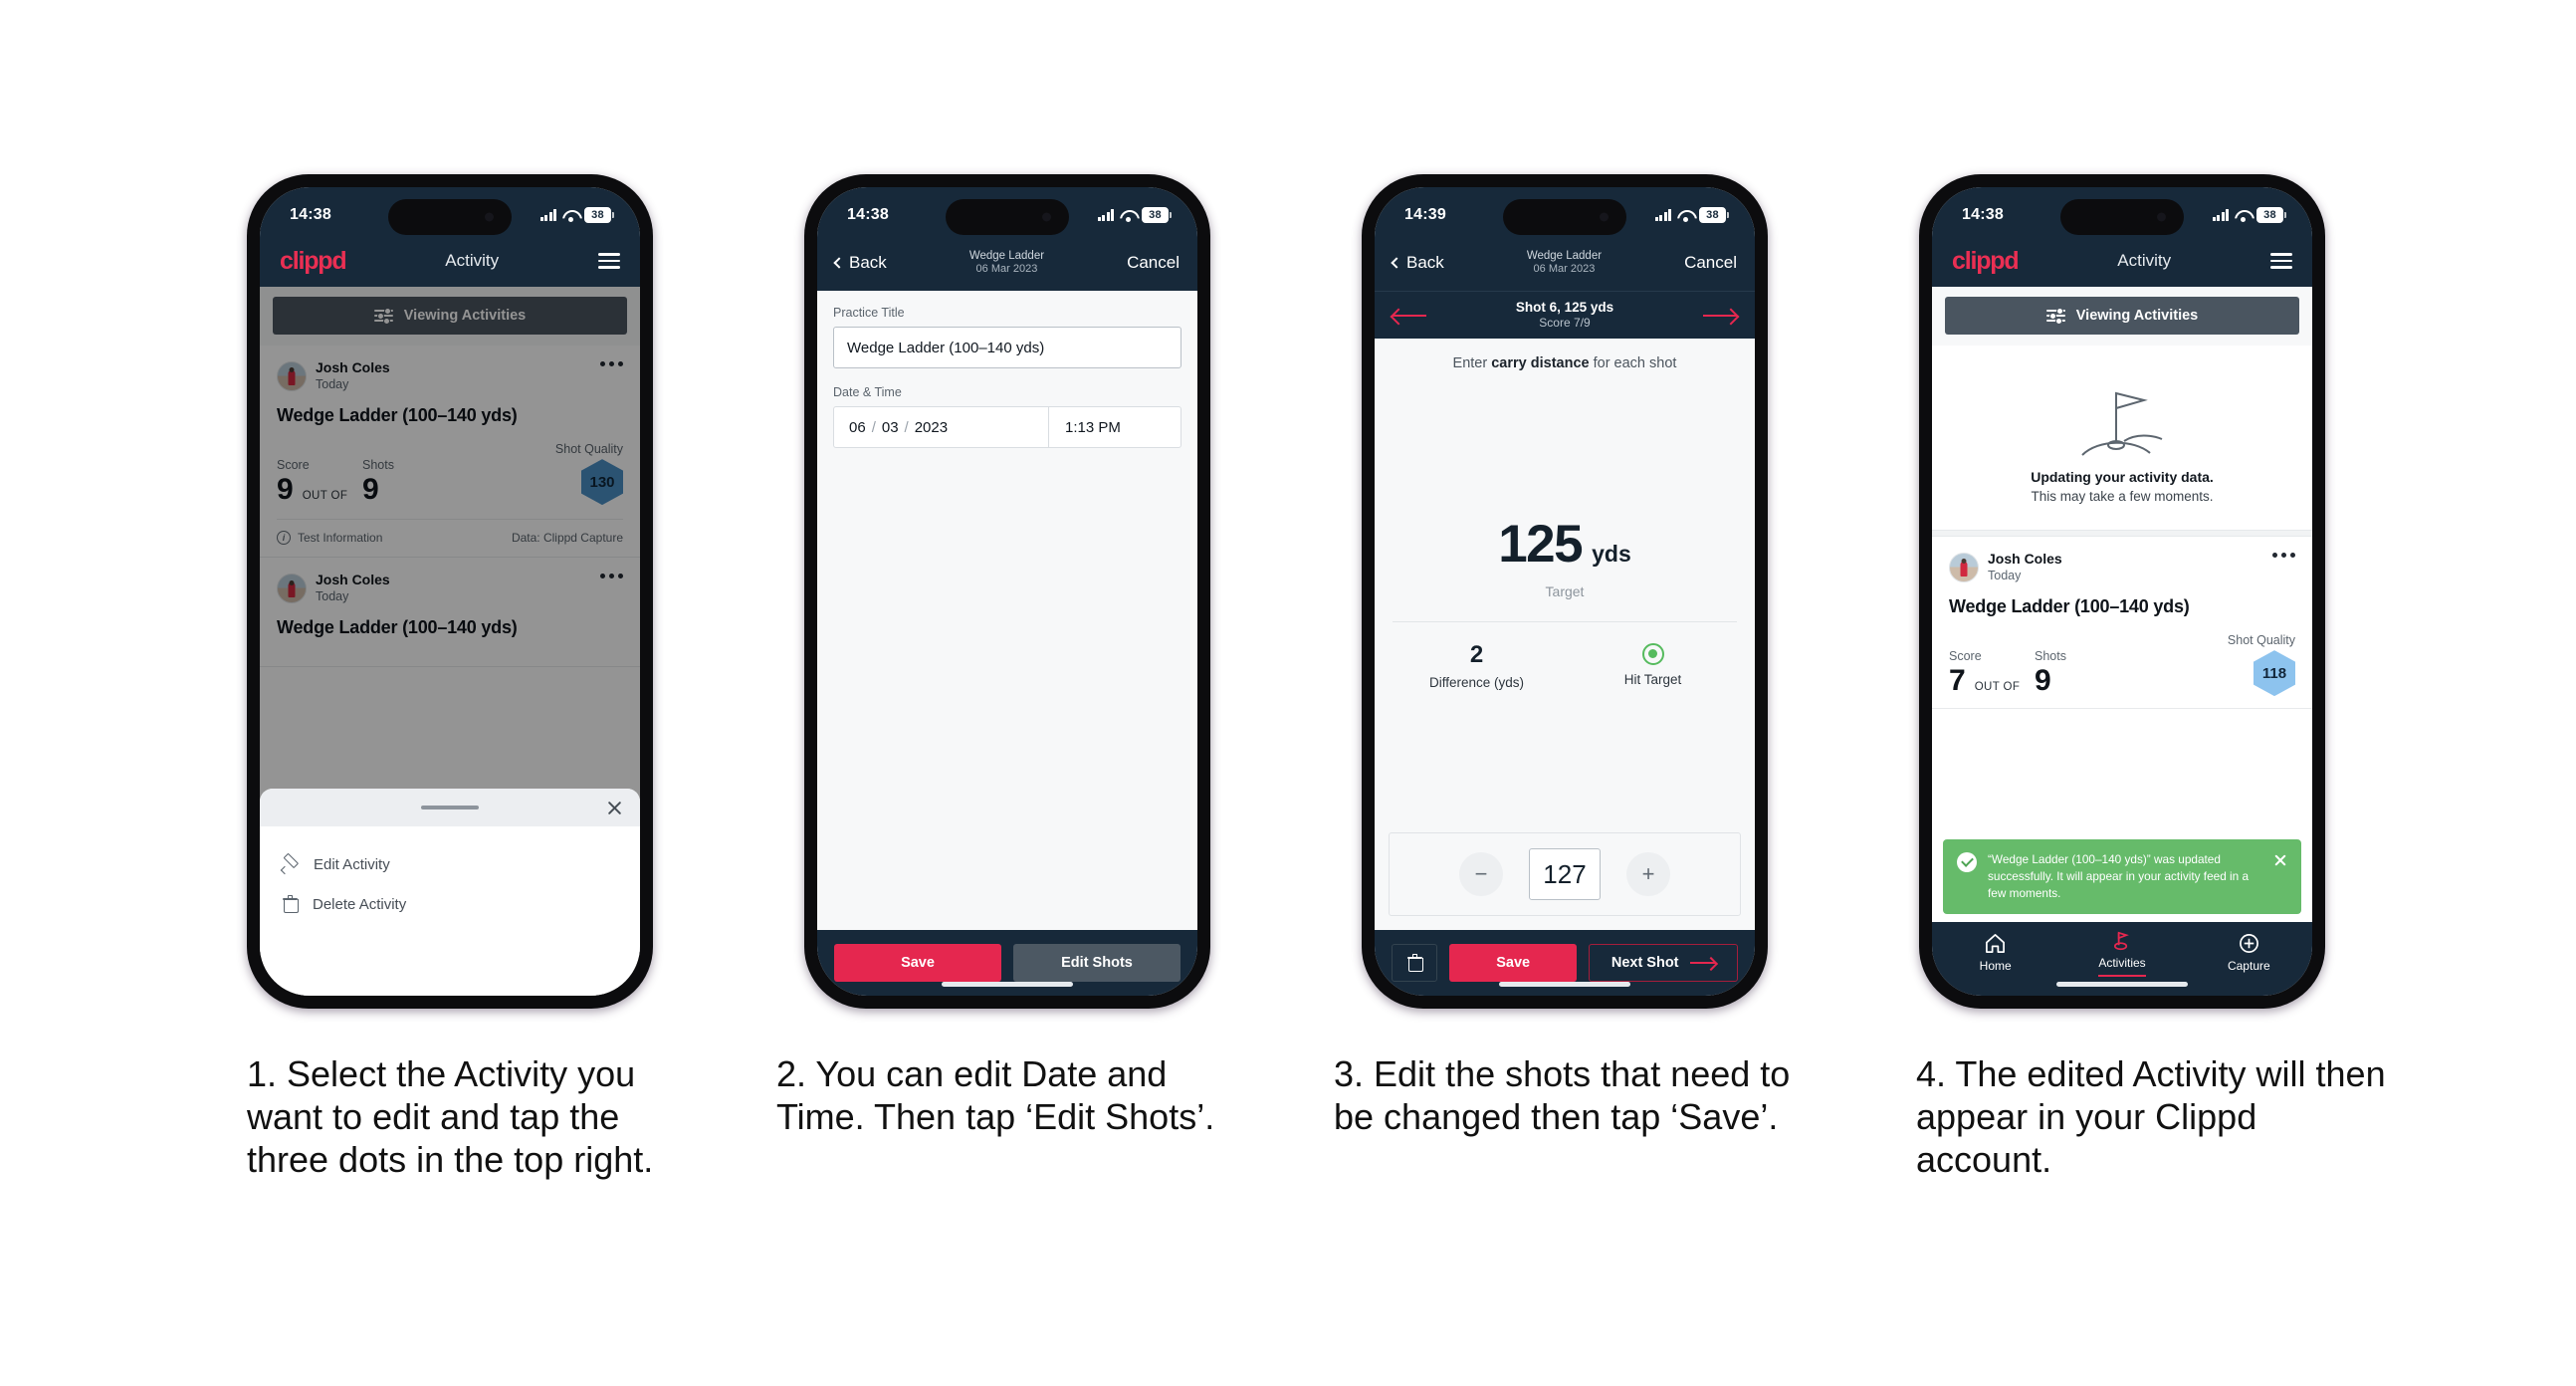 Image resolution: width=2576 pixels, height=1386 pixels. What do you see at coordinates (1115, 427) in the screenshot?
I see `time-input: 1:13 PM` at bounding box center [1115, 427].